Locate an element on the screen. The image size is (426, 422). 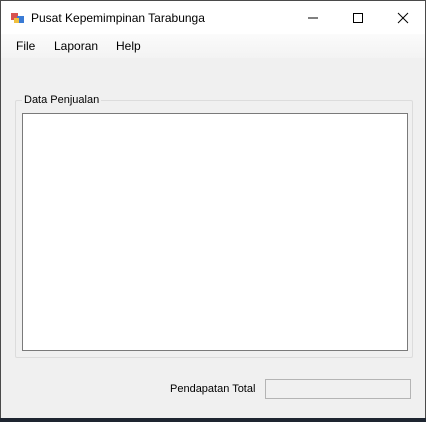
sales-group-label: Data Penjualan is located at coordinates (62, 100).